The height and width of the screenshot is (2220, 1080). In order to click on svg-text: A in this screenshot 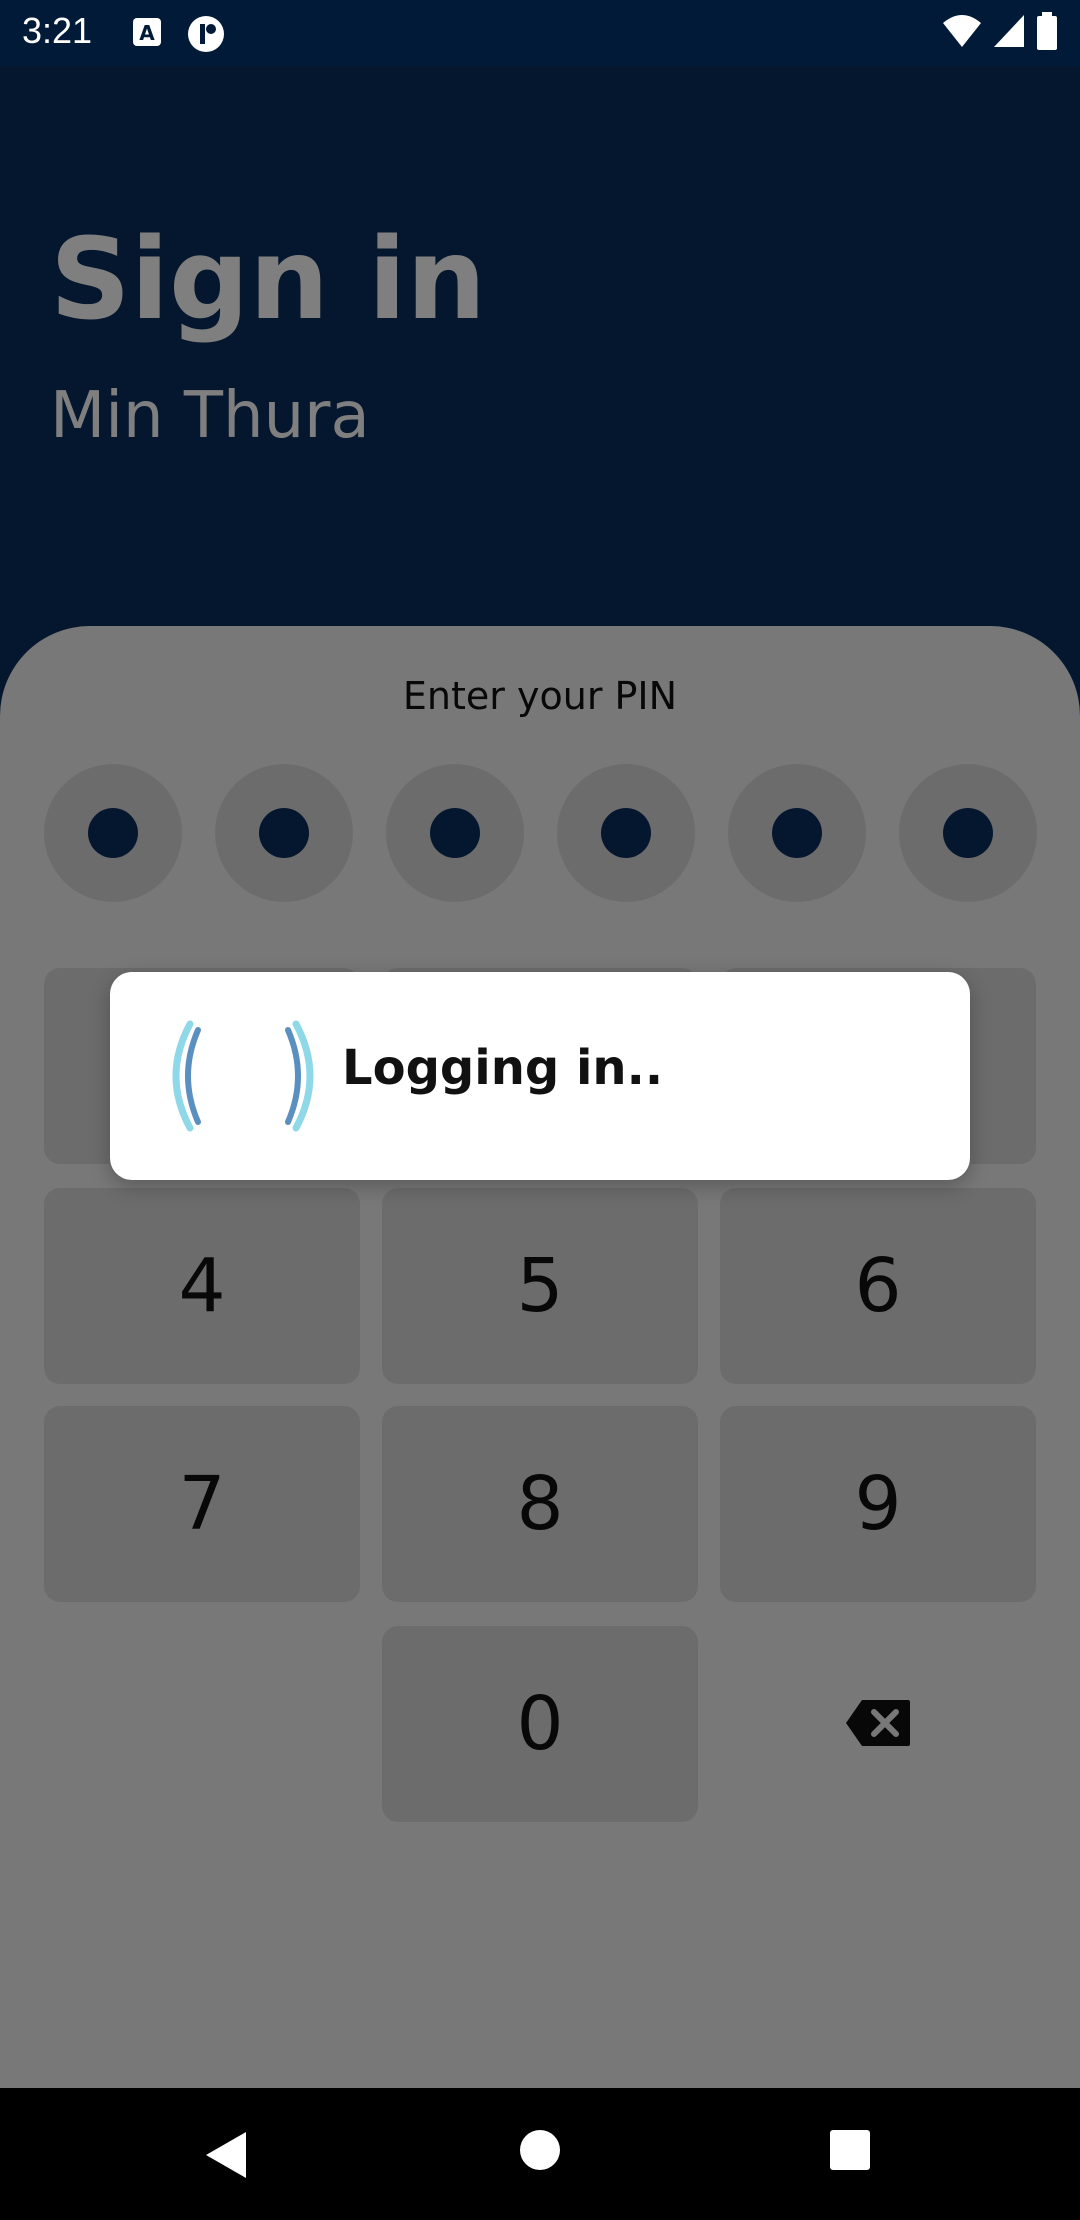, I will do `click(147, 33)`.